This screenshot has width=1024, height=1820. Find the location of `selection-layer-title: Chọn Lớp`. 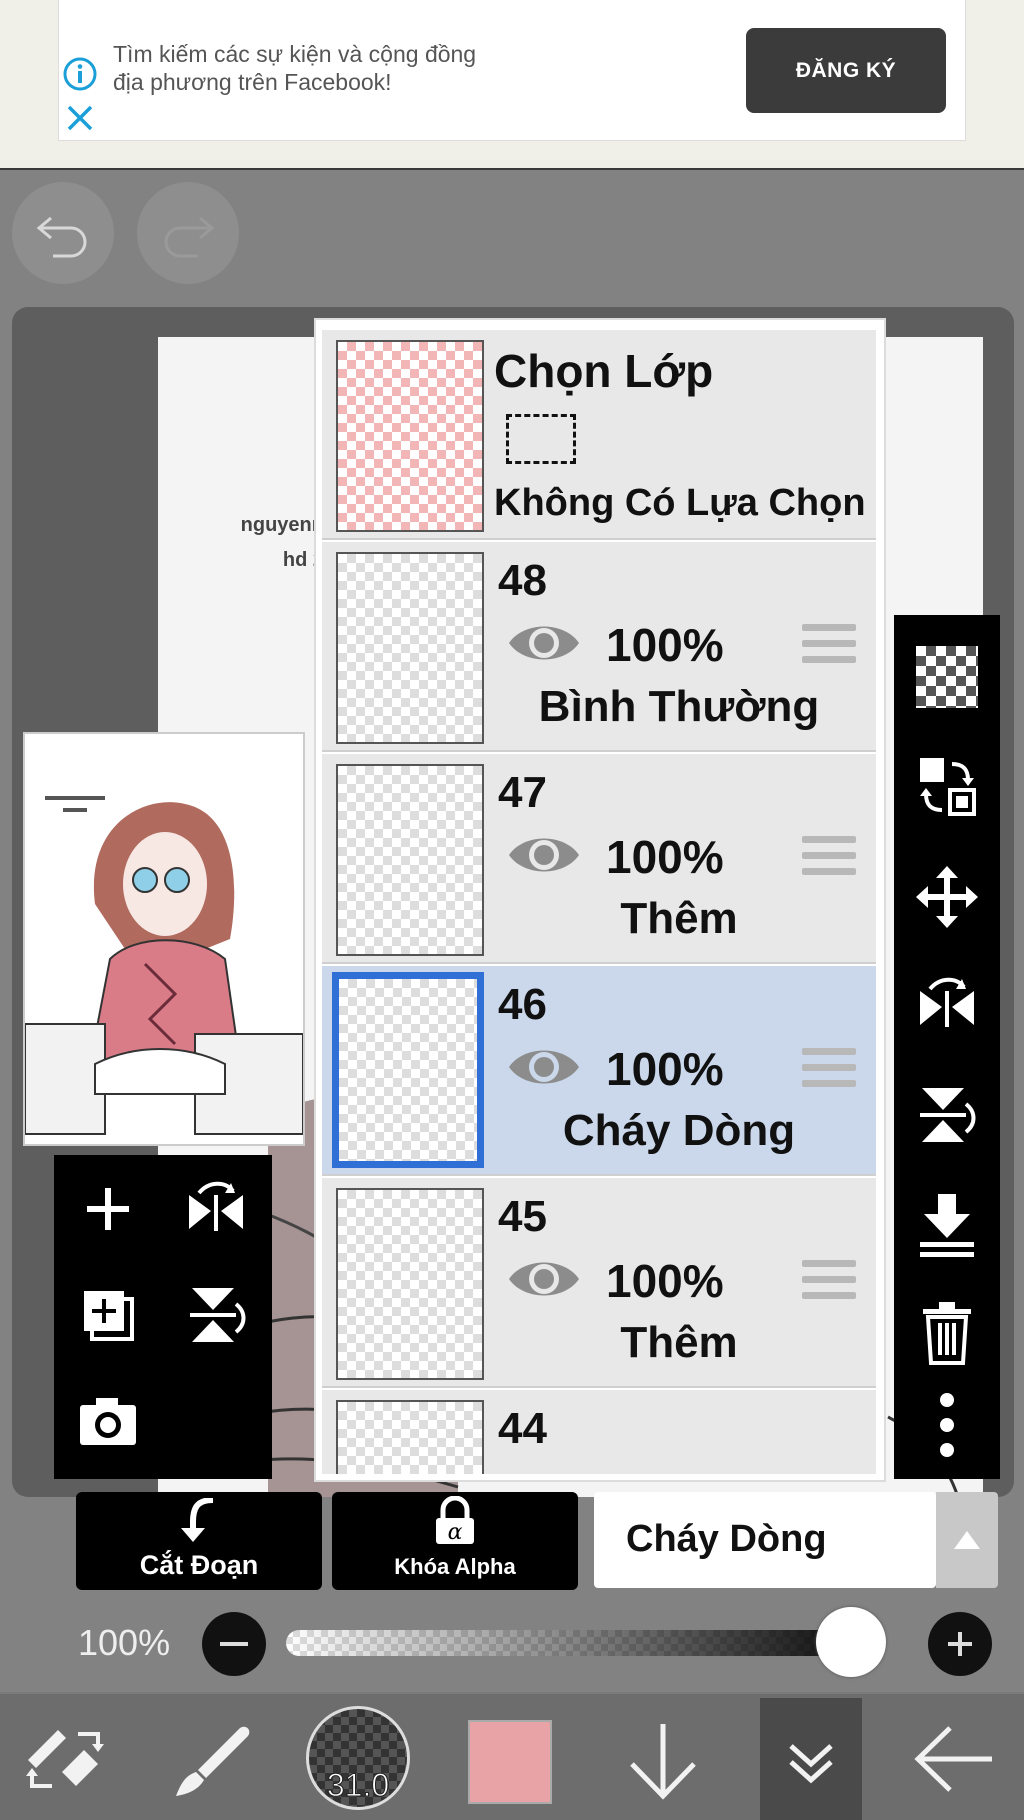

selection-layer-title: Chọn Lớp is located at coordinates (604, 371).